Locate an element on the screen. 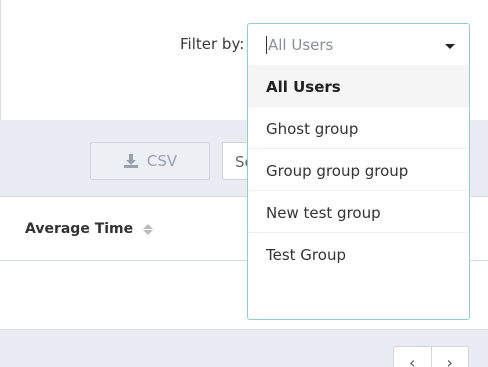  menu-item-group-group-group: Group group group is located at coordinates (358, 170).